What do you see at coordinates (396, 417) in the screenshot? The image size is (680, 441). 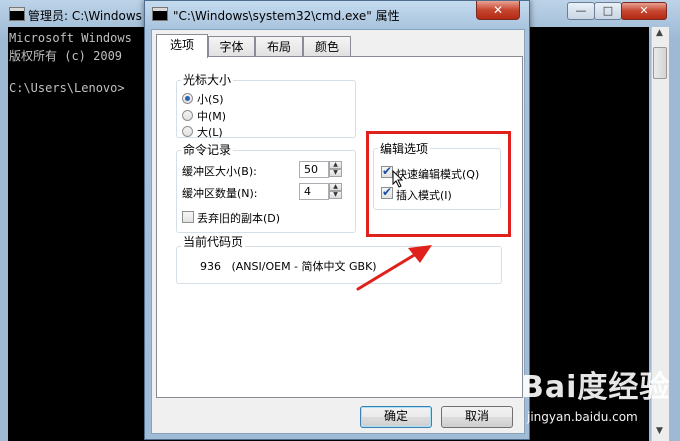 I see `ok-button: 确定` at bounding box center [396, 417].